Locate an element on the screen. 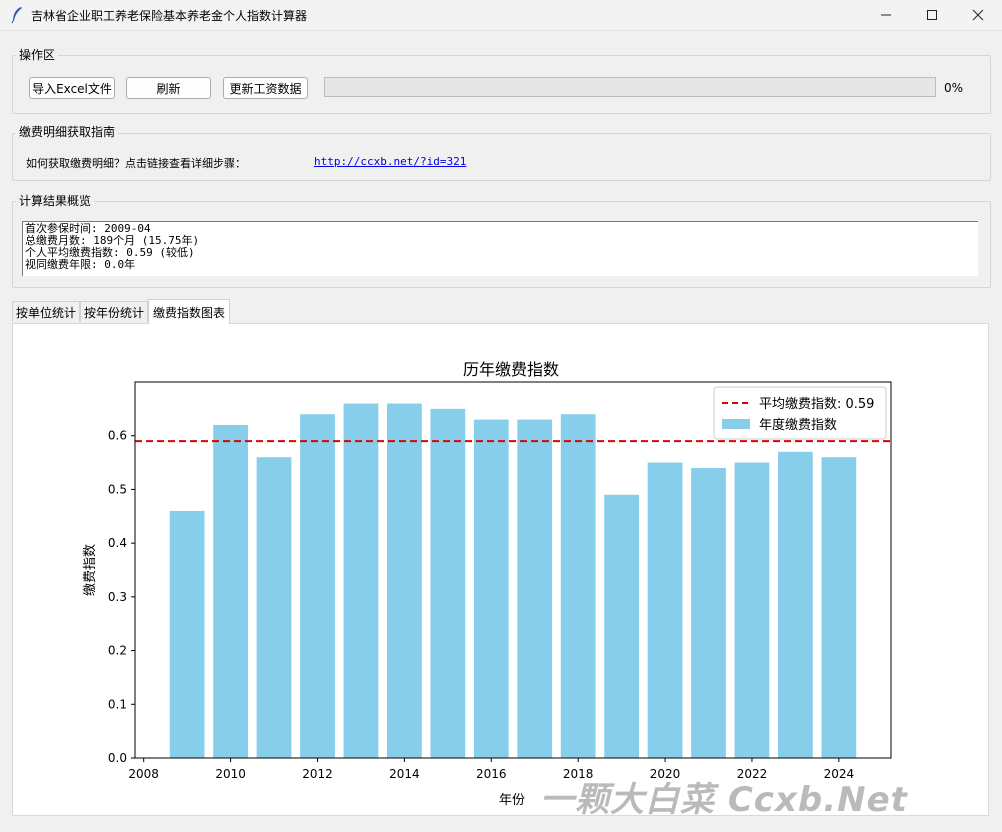 The image size is (1002, 832). chart-legend: 平均缴费指数: 0.59 年度缴费指数 is located at coordinates (800, 413).